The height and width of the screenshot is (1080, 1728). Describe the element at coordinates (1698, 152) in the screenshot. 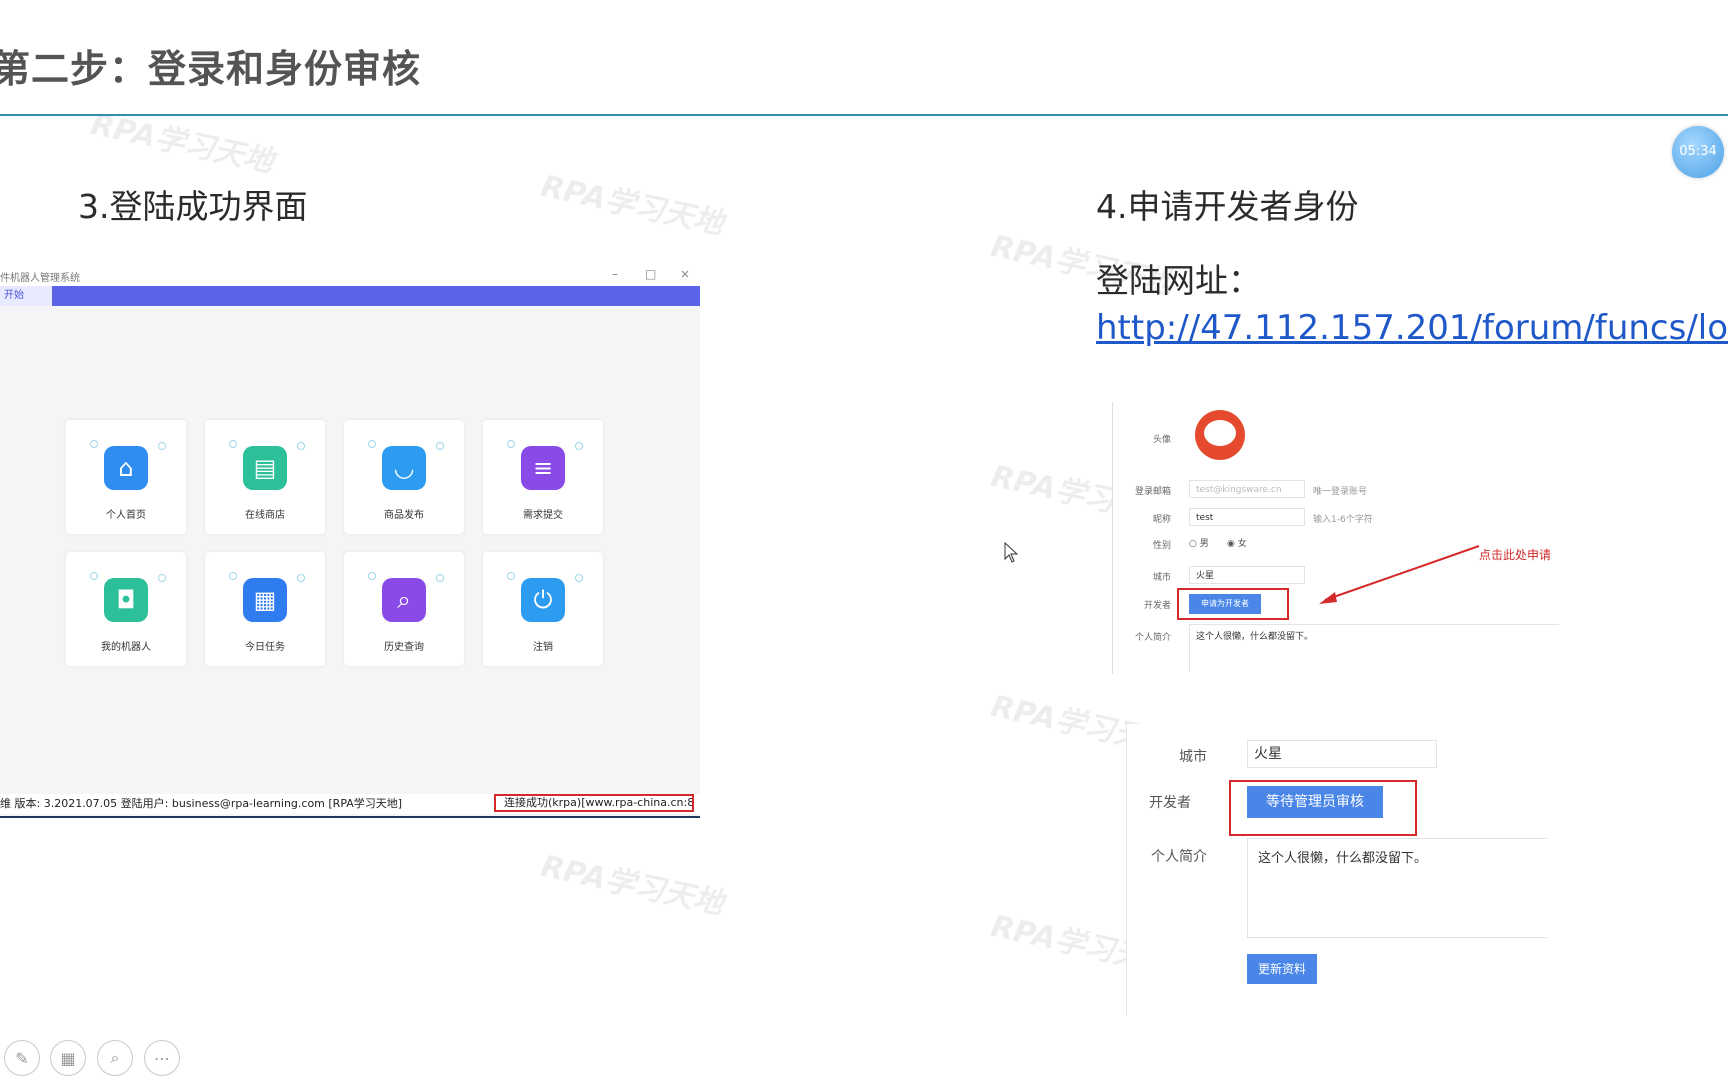

I see `timer-badge: 05:34` at that location.